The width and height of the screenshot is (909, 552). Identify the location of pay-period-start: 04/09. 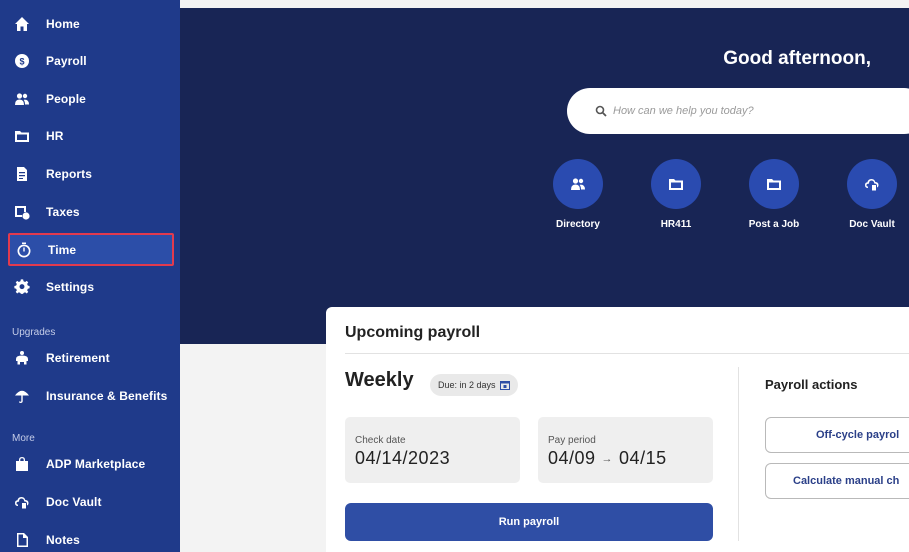
(572, 458).